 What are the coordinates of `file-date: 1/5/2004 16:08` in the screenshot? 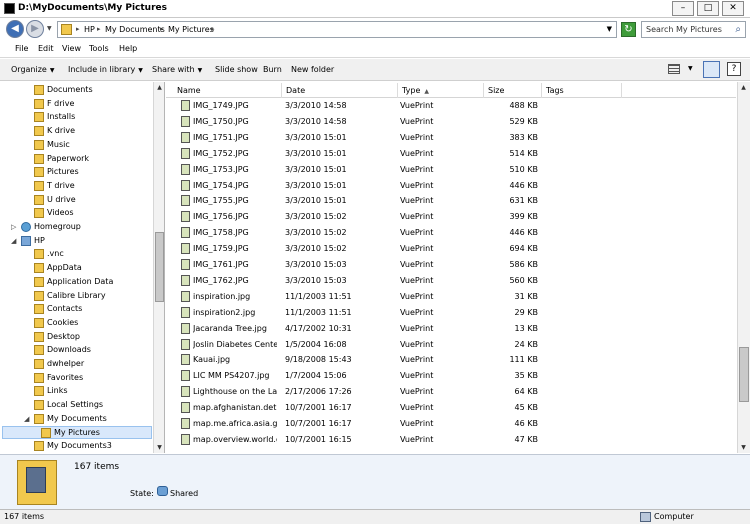 It's located at (316, 344).